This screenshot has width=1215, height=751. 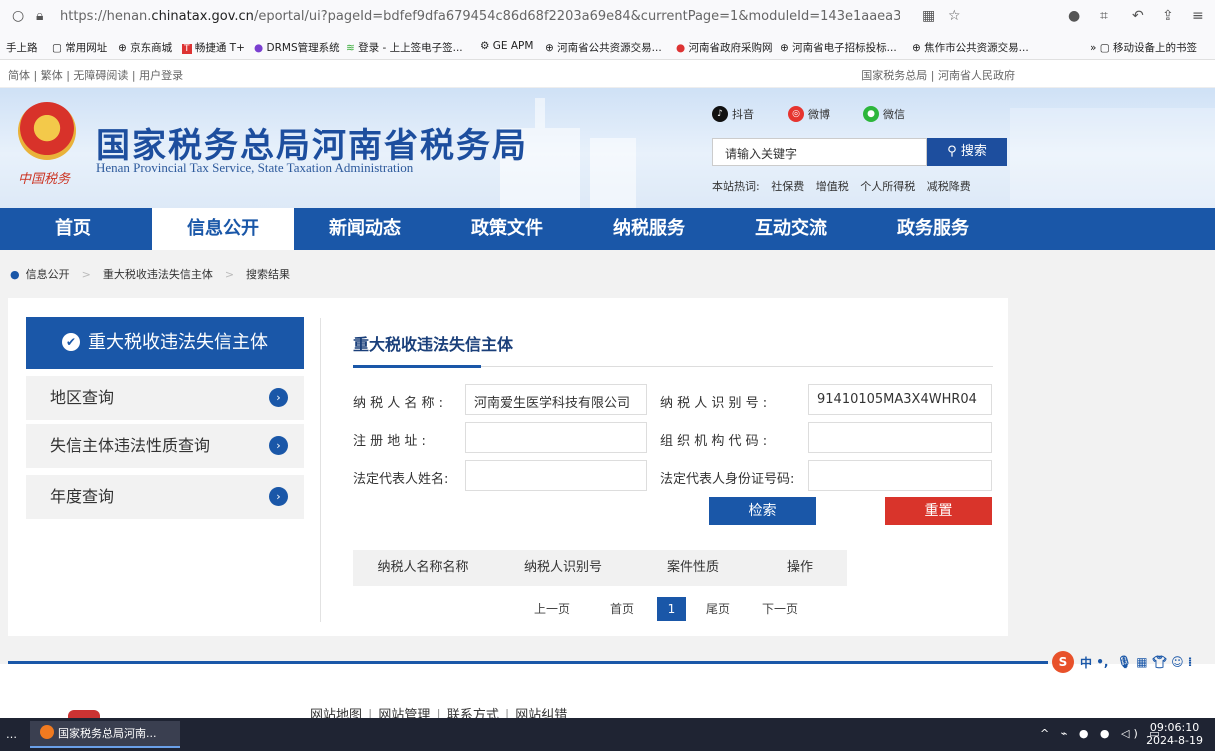 I want to click on pagination-first: 首页, so click(x=622, y=609).